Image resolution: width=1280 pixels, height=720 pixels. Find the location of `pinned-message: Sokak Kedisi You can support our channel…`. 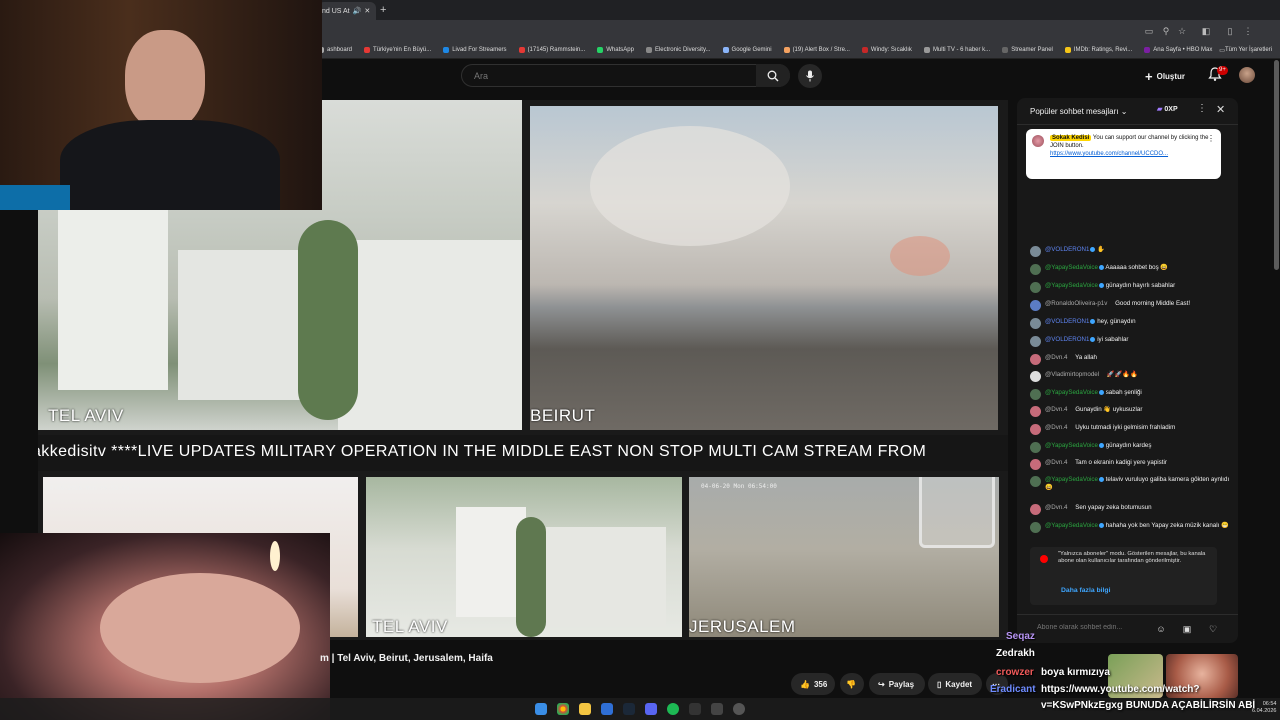

pinned-message: Sokak Kedisi You can support our channel… is located at coordinates (1123, 154).